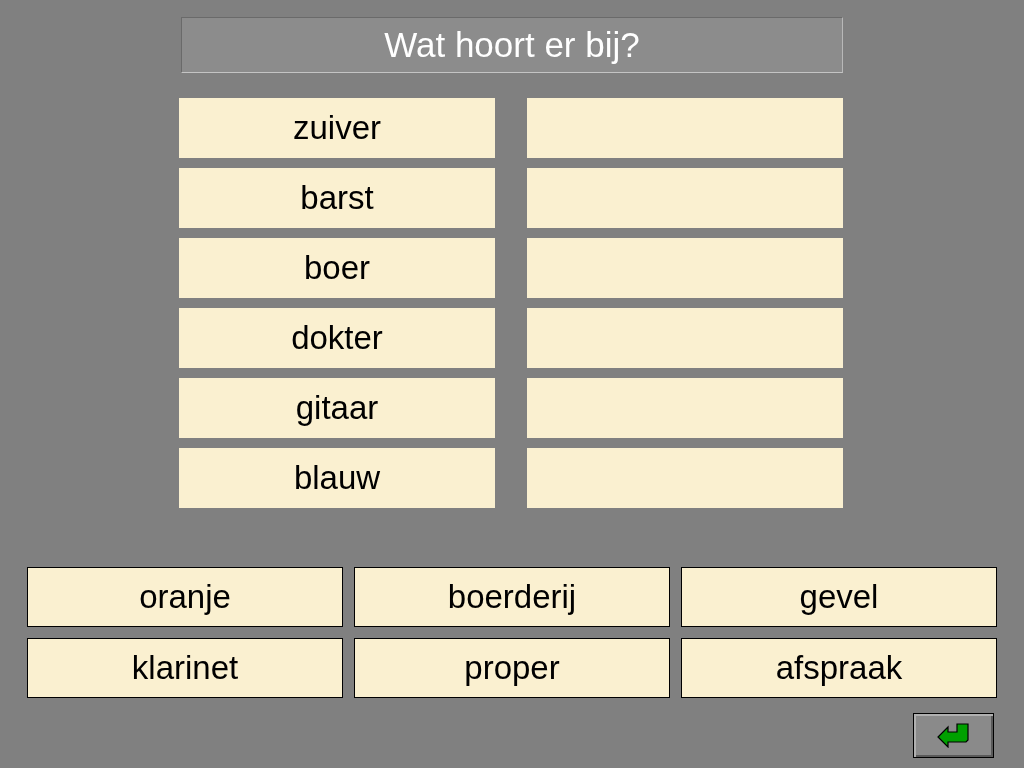 The image size is (1024, 768). What do you see at coordinates (337, 268) in the screenshot?
I see `word-card: boer` at bounding box center [337, 268].